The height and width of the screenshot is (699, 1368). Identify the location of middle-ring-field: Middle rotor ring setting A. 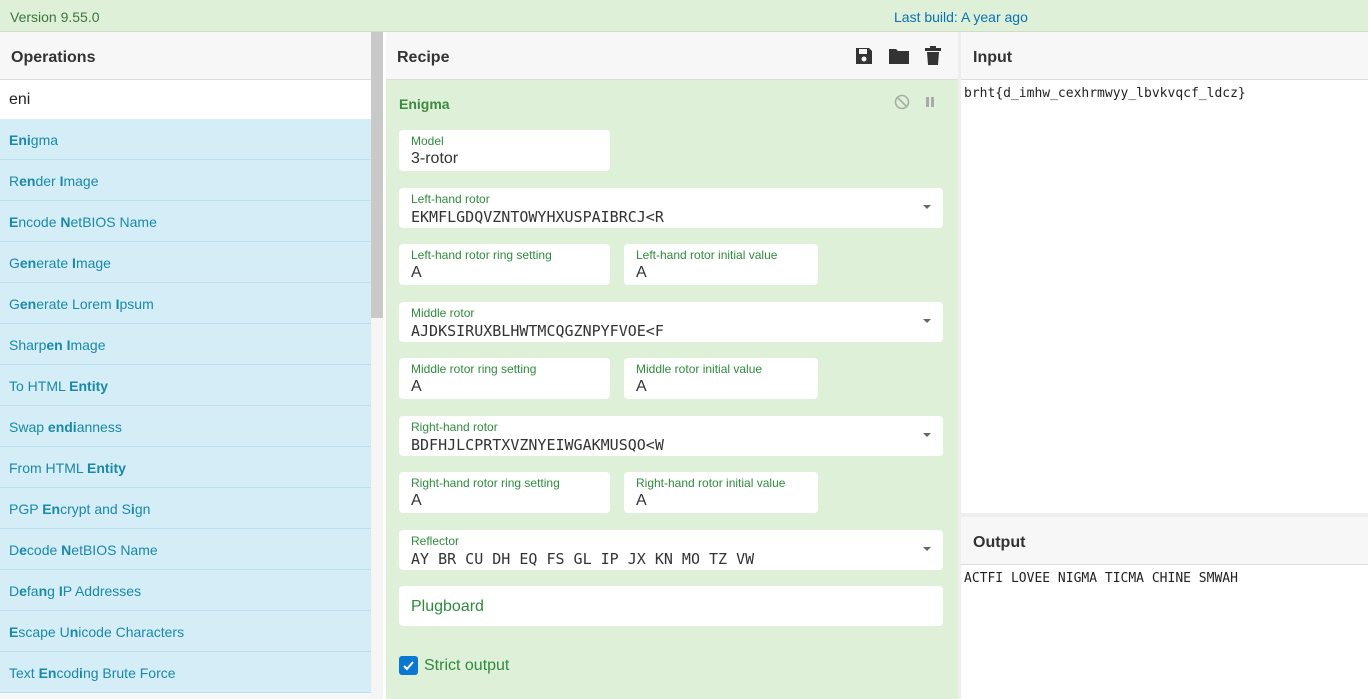
(504, 378).